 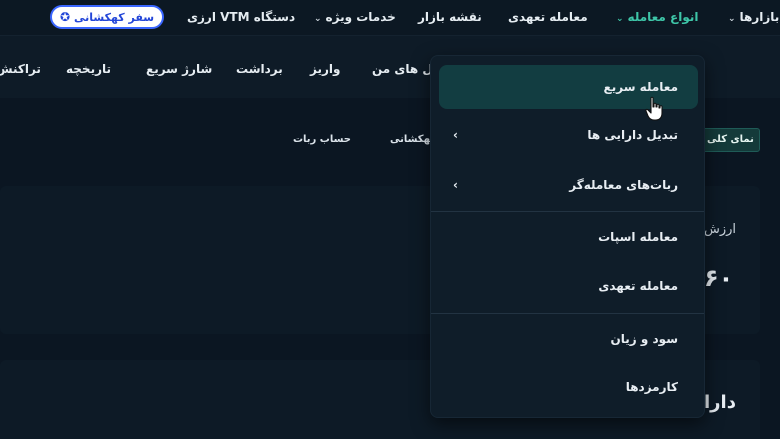 I want to click on menu-item-quick-trade-label: معامله سریع, so click(x=640, y=87).